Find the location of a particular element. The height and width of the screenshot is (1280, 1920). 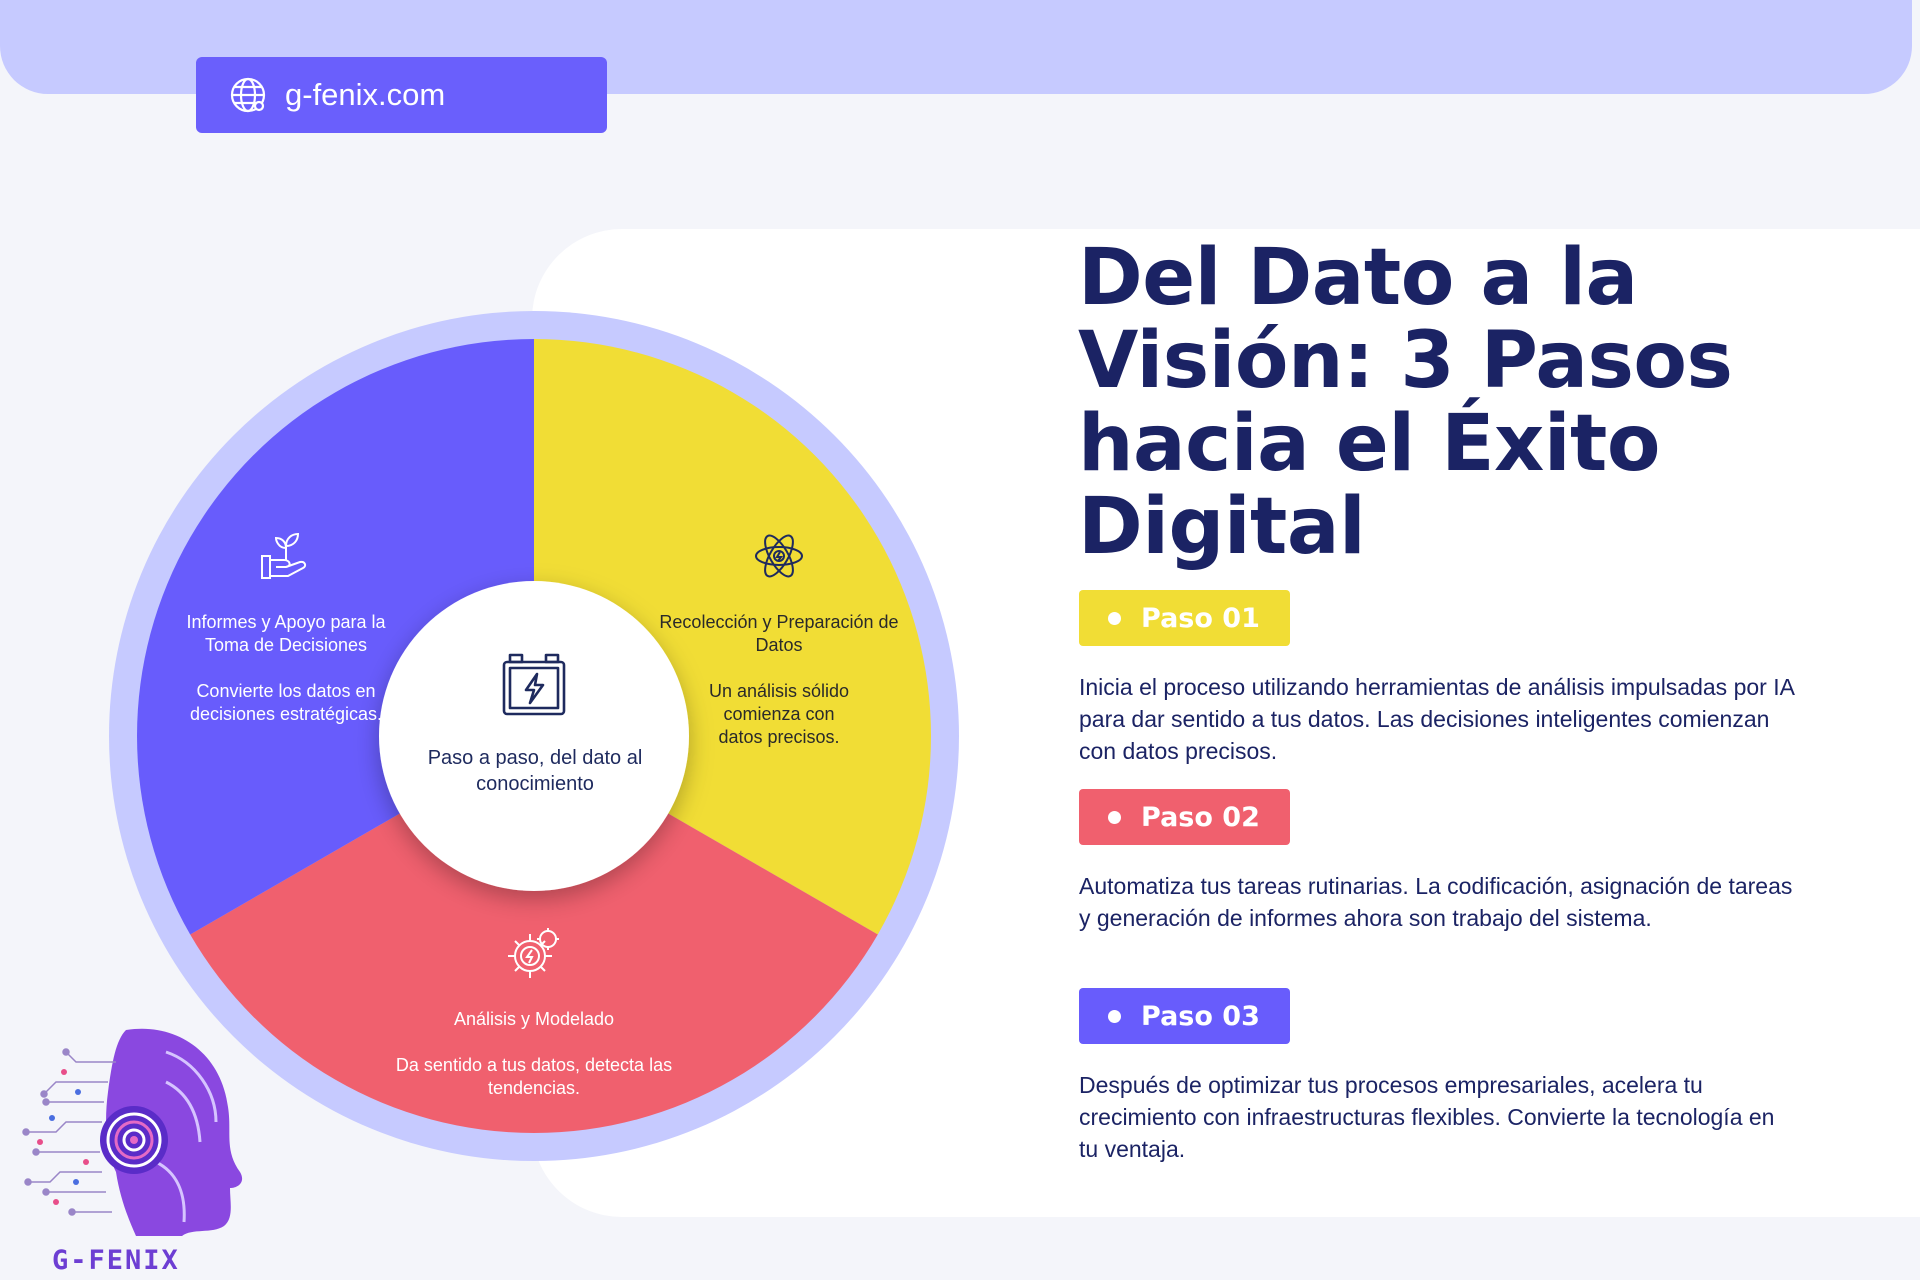

step-badge-label: Paso 02 is located at coordinates (1200, 817).